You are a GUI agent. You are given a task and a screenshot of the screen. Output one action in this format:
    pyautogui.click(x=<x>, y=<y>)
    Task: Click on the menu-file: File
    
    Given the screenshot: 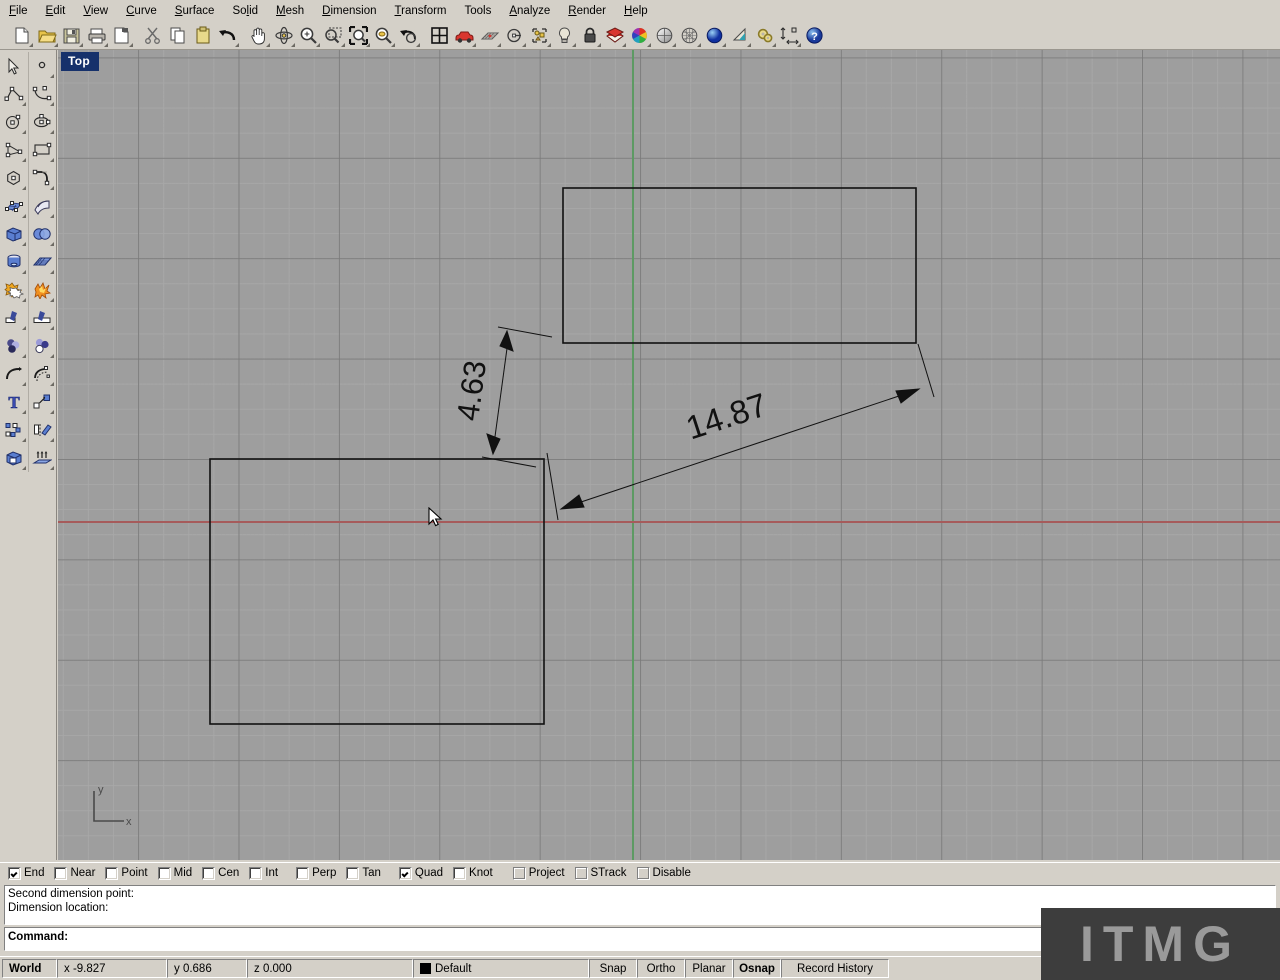 What is the action you would take?
    pyautogui.click(x=18, y=11)
    